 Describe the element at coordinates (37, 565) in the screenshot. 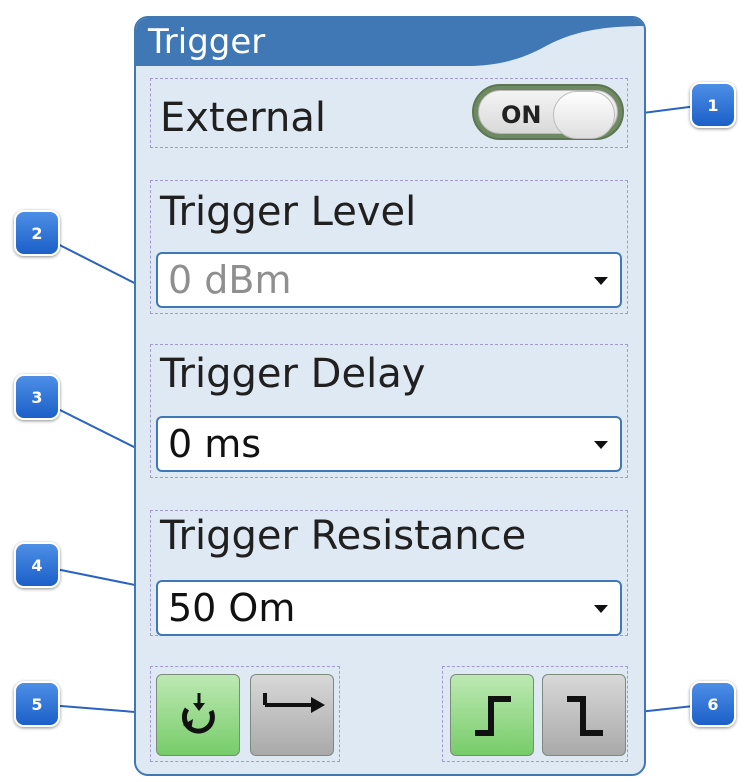

I see `callout-badge-4: 4` at that location.